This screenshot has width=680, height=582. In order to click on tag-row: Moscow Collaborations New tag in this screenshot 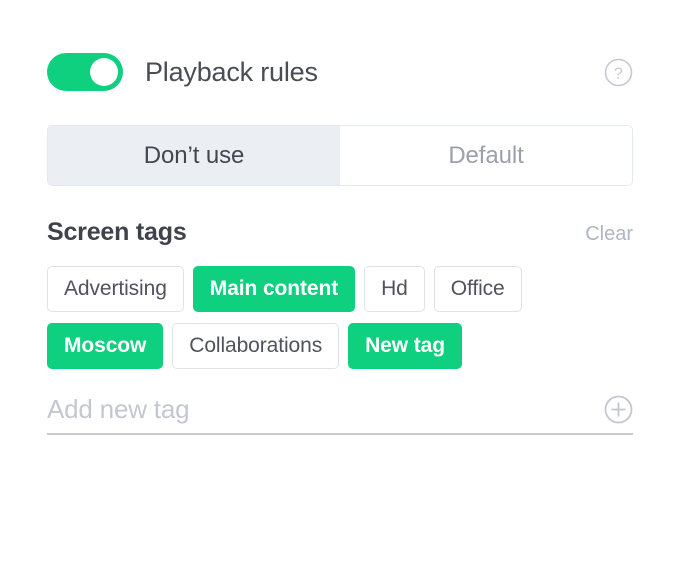, I will do `click(340, 346)`.